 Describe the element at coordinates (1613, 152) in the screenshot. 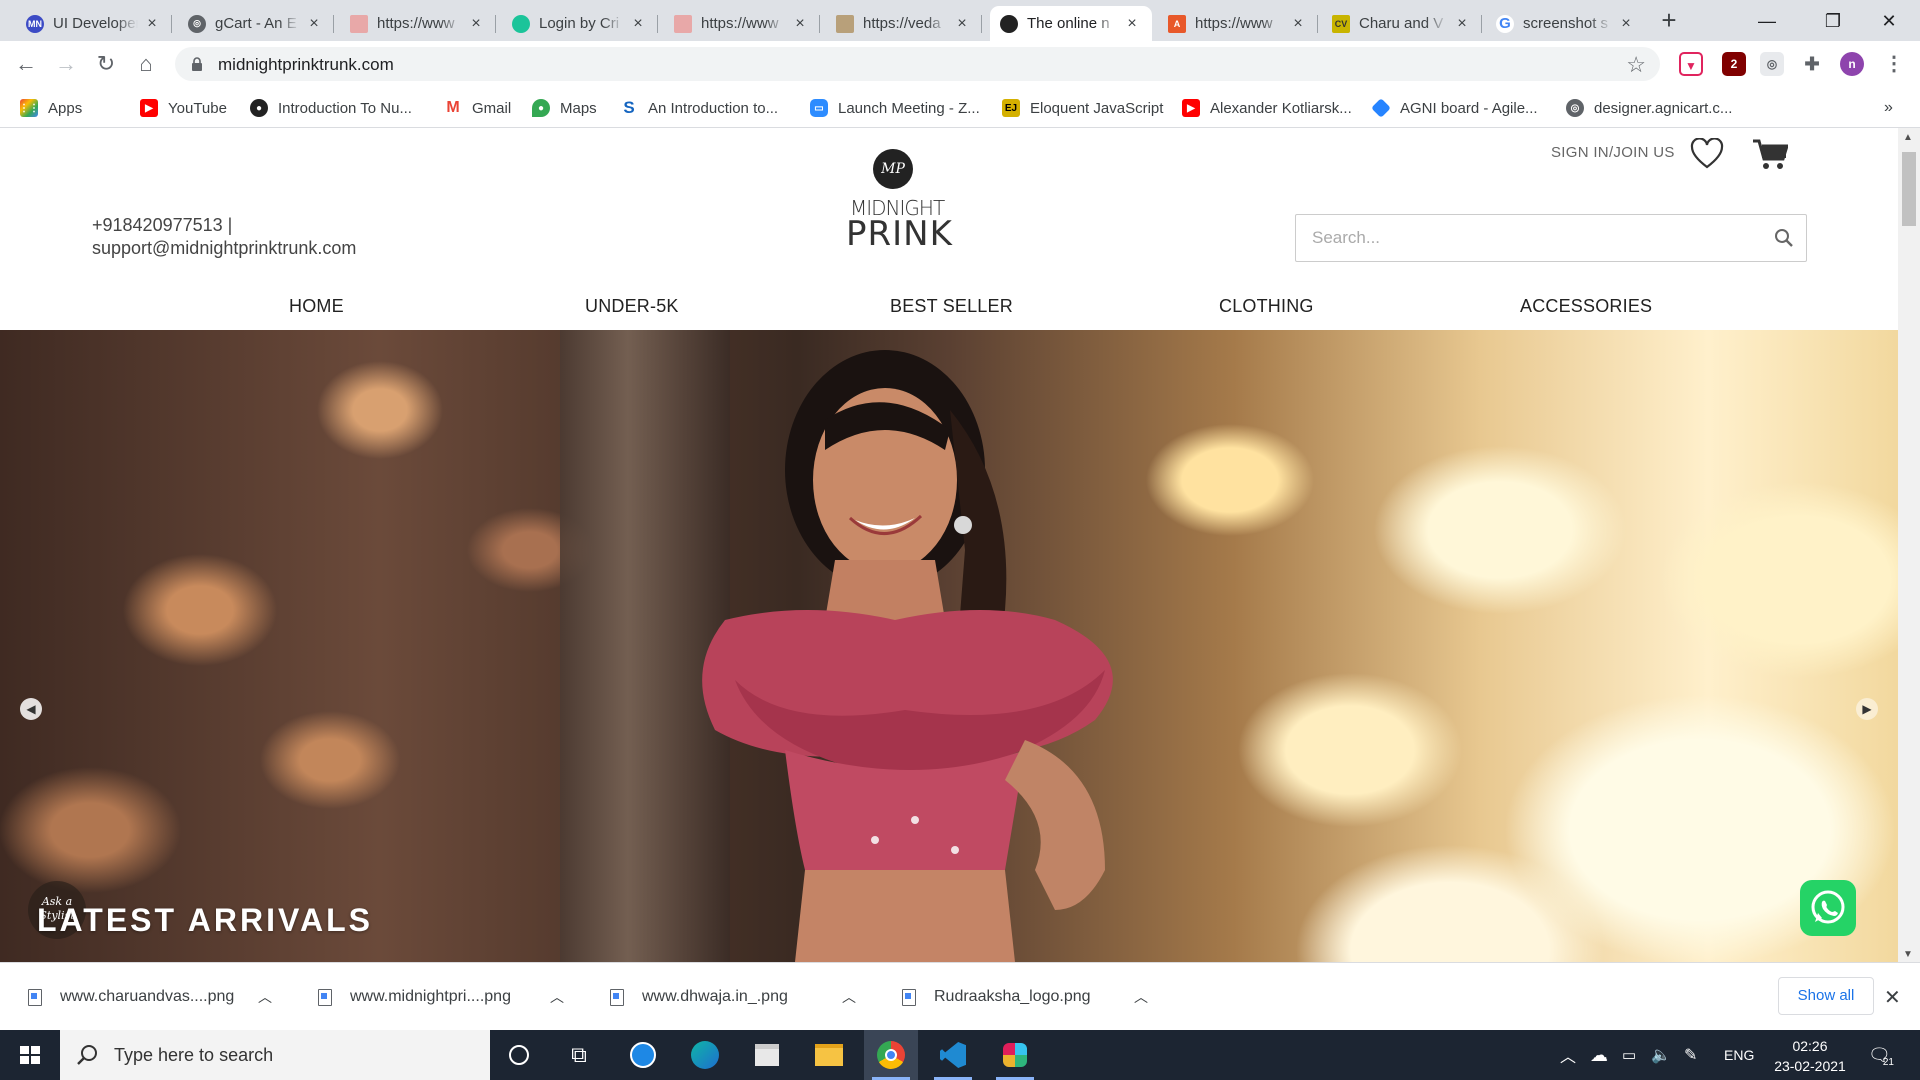

I see `signin-link: SIGN IN/JOIN US` at that location.